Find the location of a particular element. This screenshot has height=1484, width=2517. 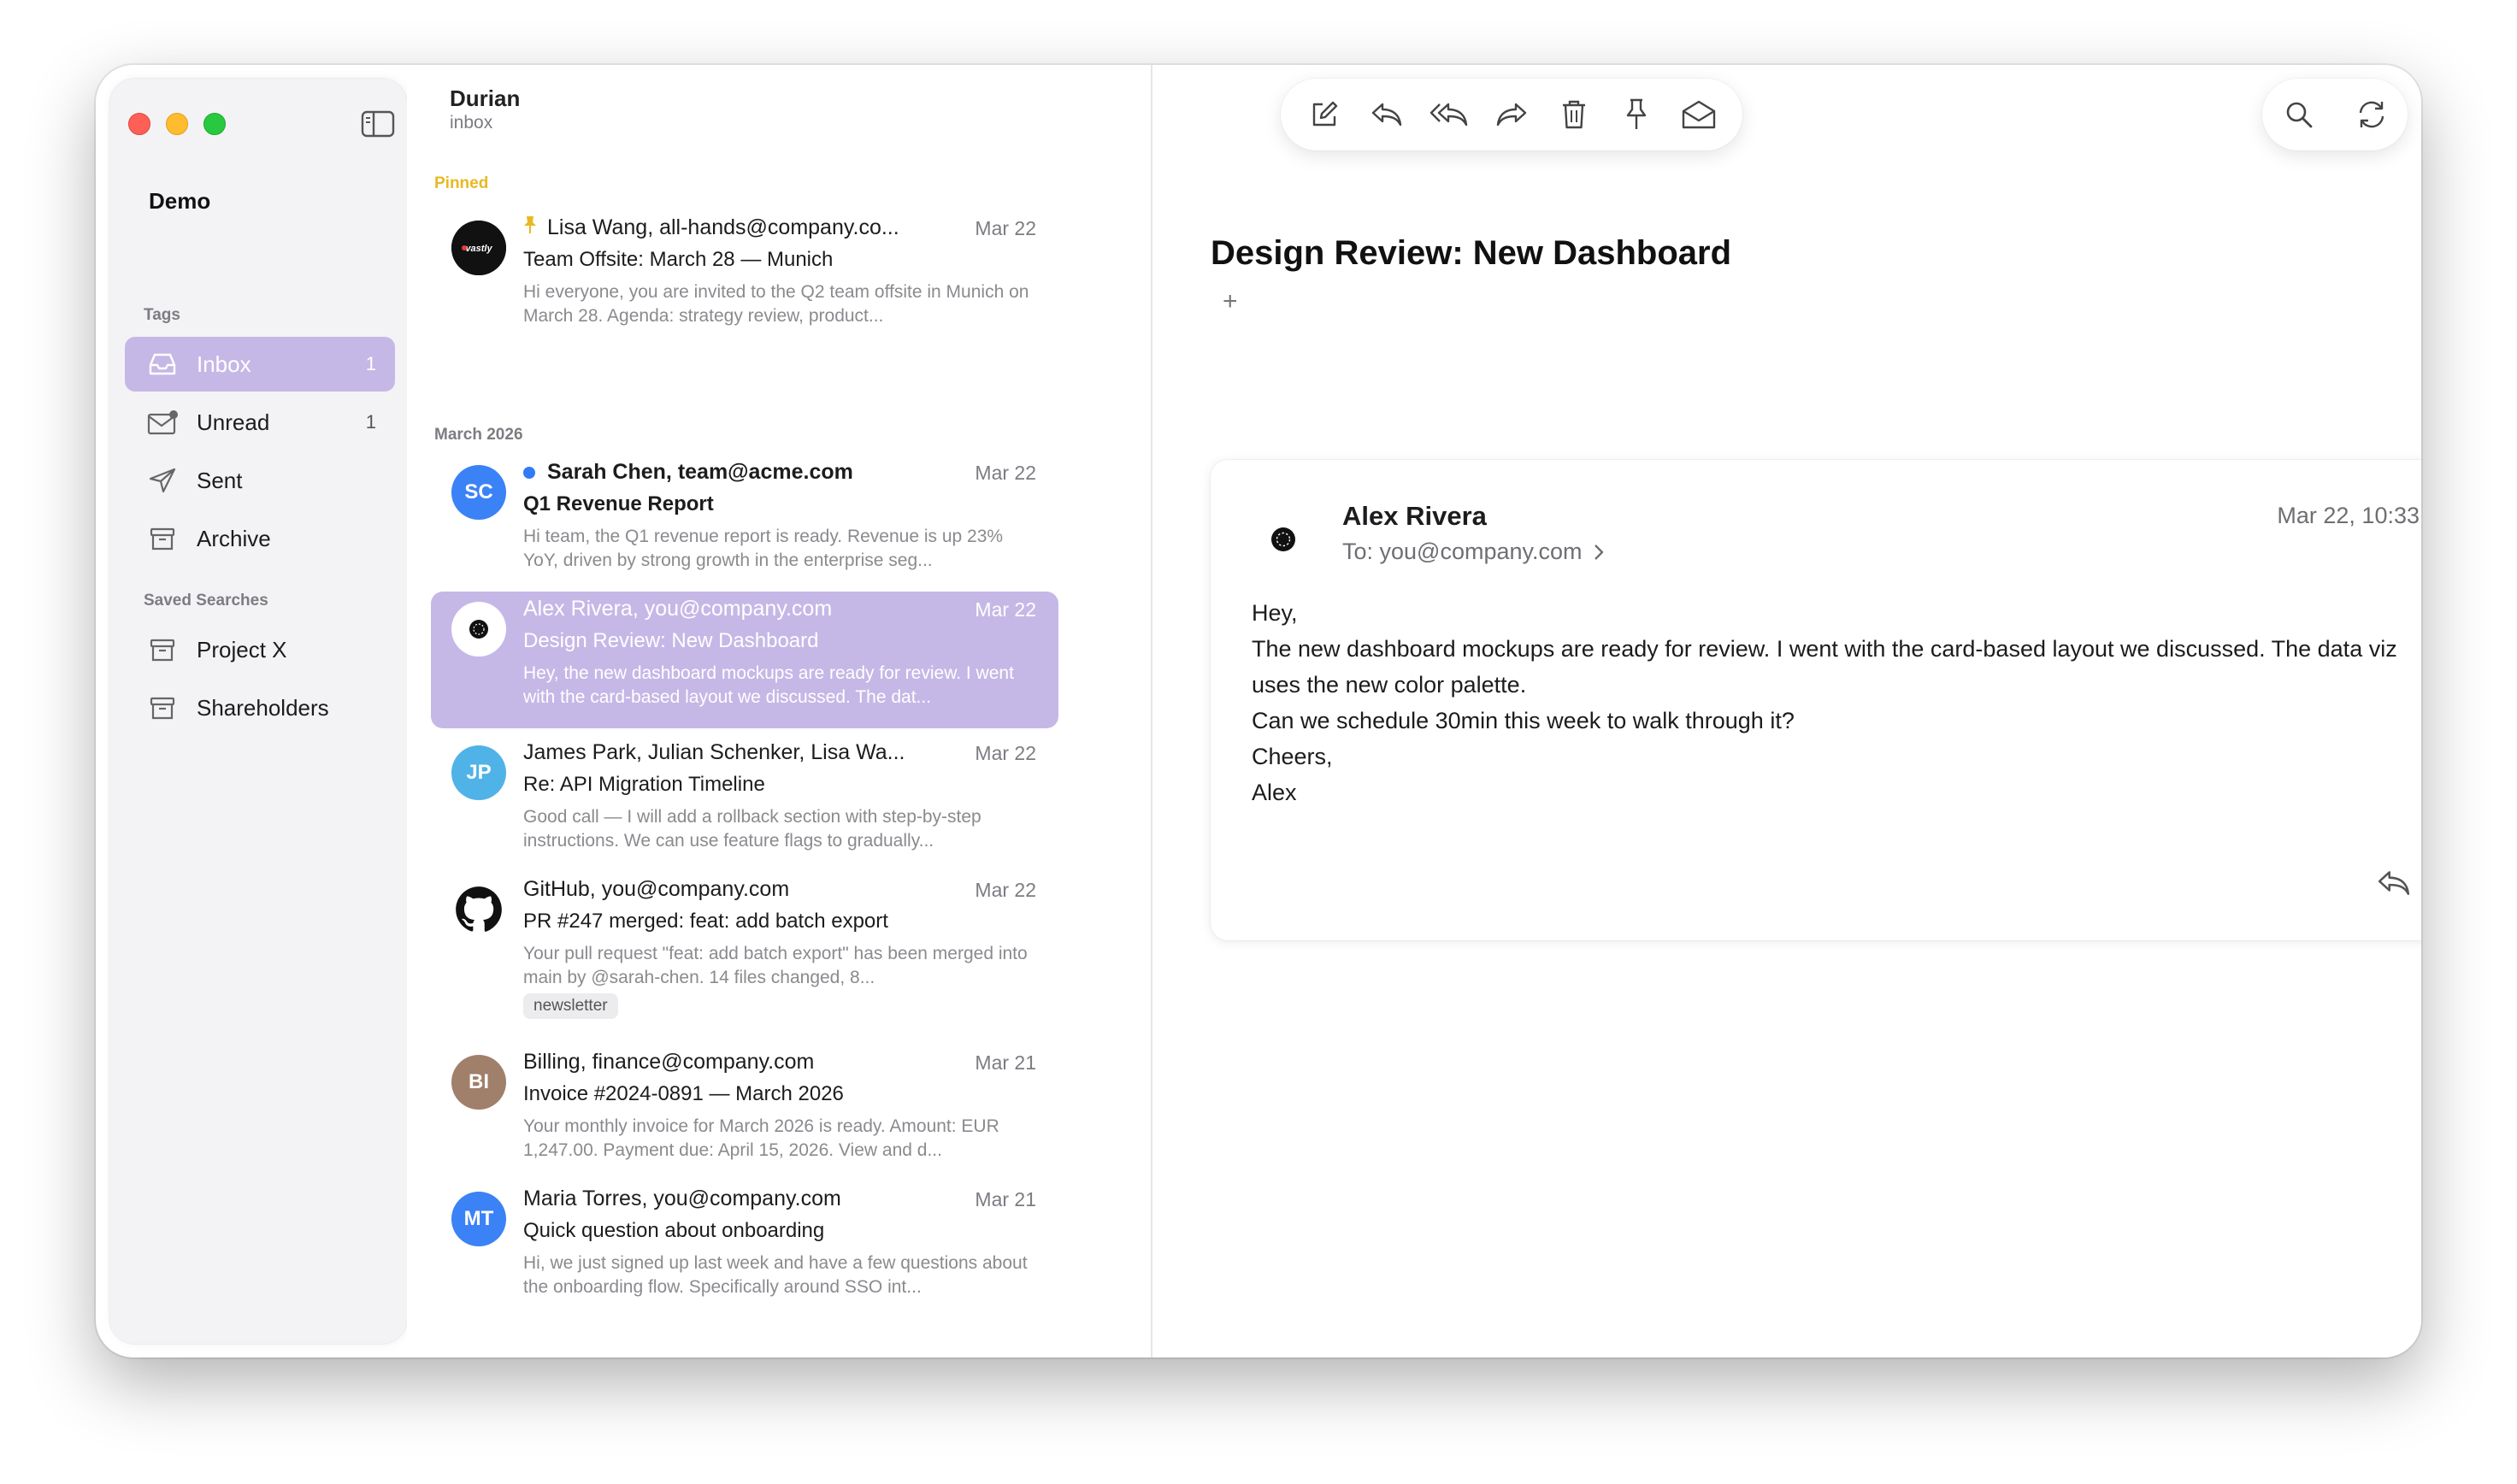

forward-icon is located at coordinates (1512, 115).